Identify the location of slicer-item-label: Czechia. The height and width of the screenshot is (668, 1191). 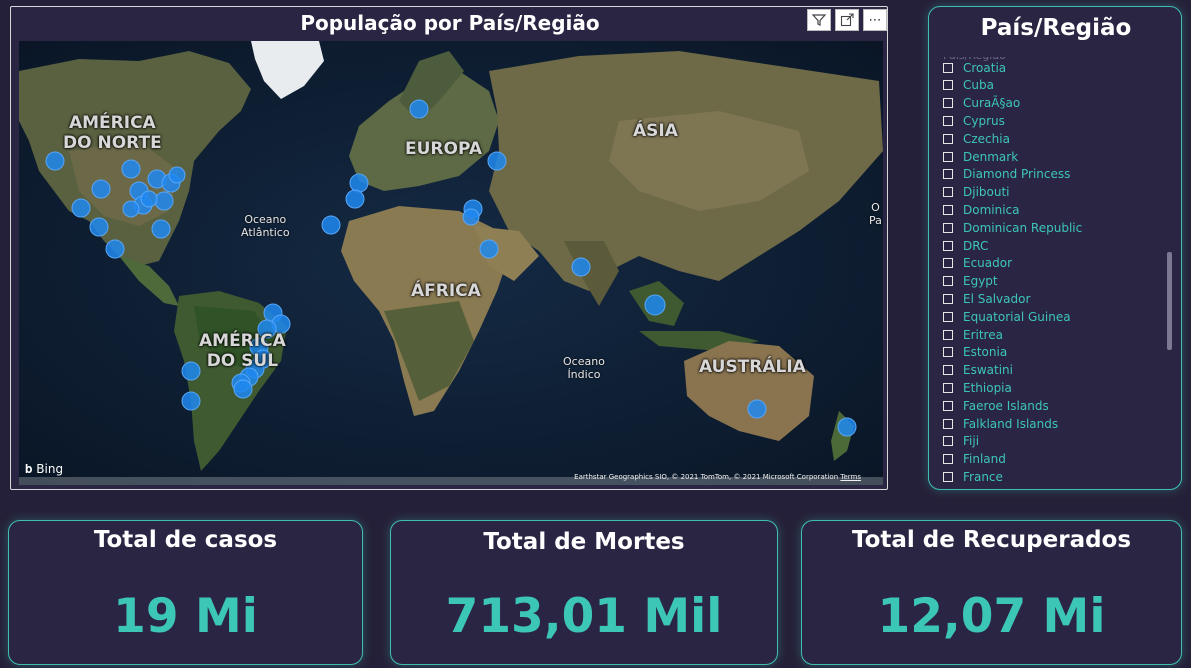
(986, 138).